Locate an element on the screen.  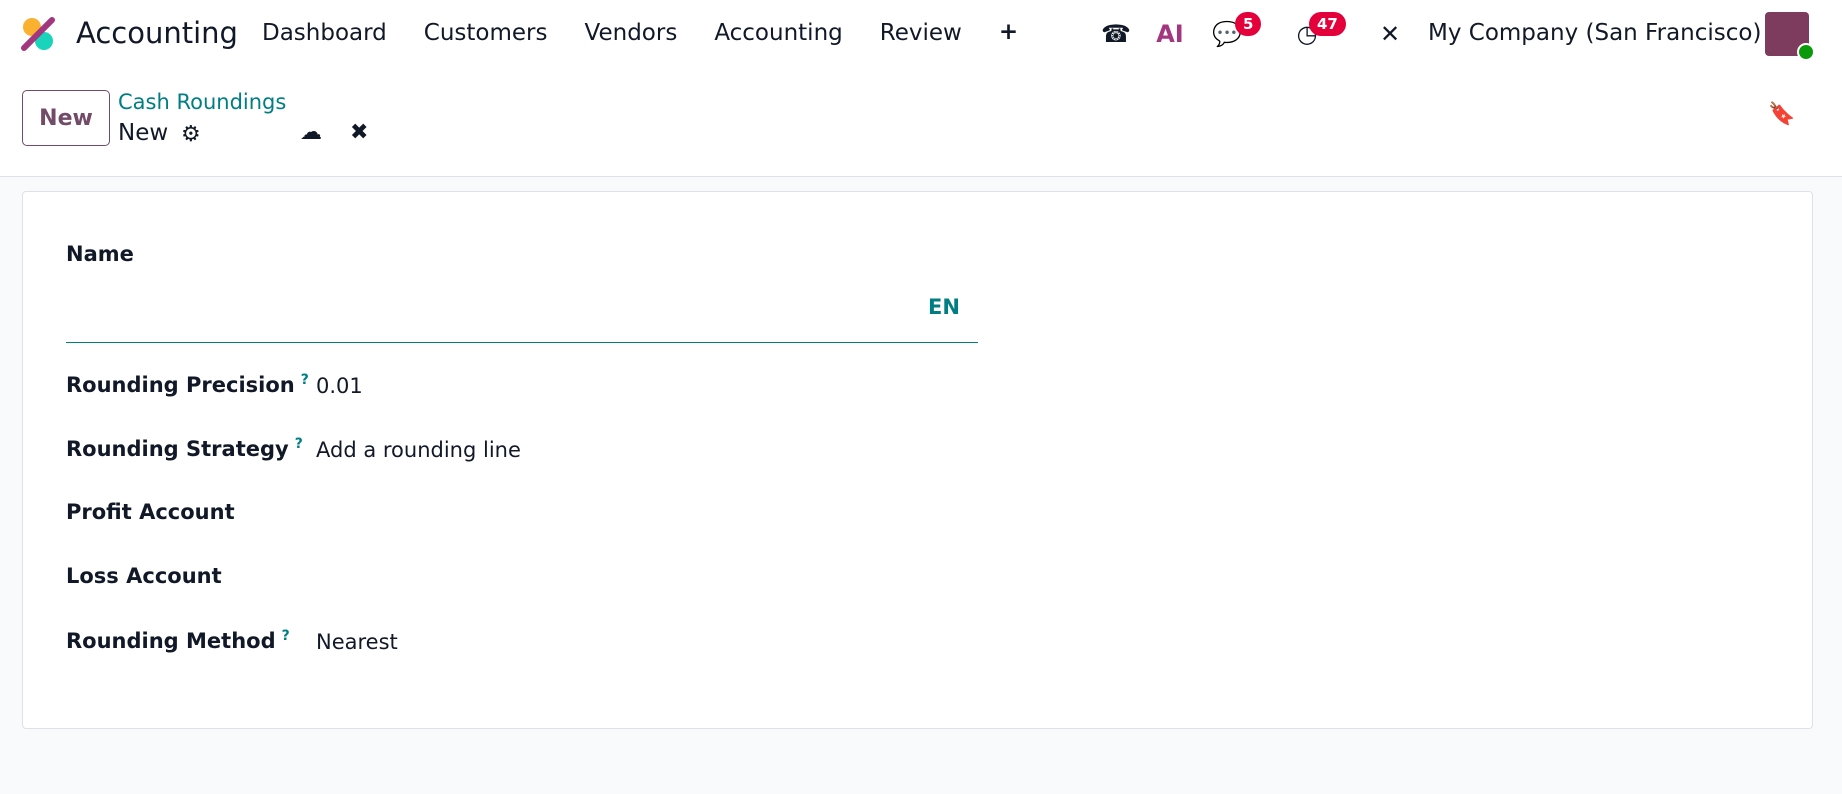
loss-account-label: Loss Account is located at coordinates (144, 576).